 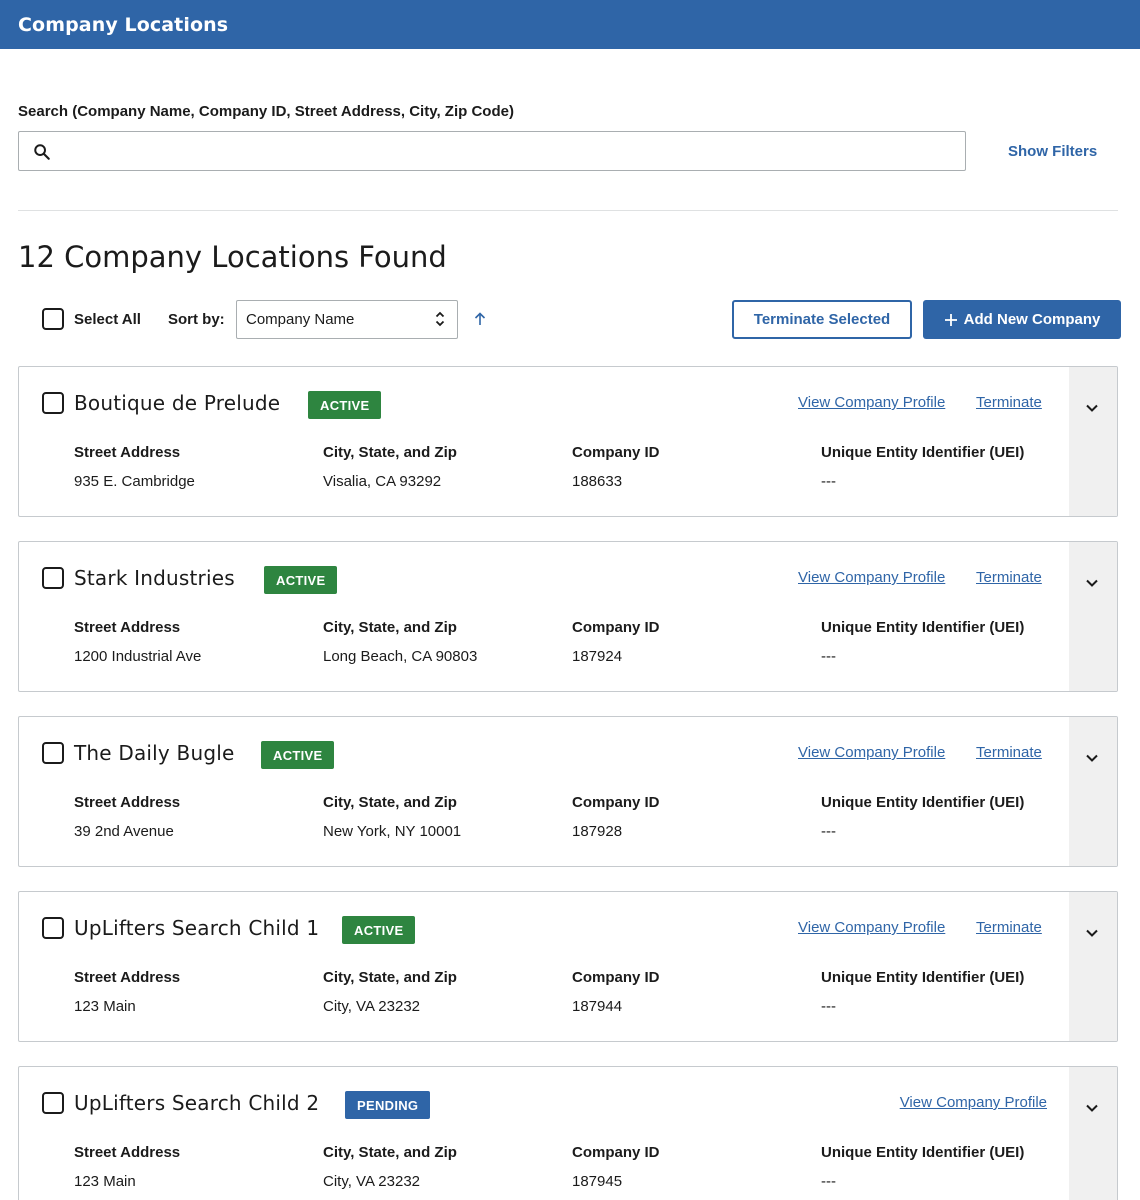 I want to click on sort-by-label: Sort by:, so click(x=196, y=319).